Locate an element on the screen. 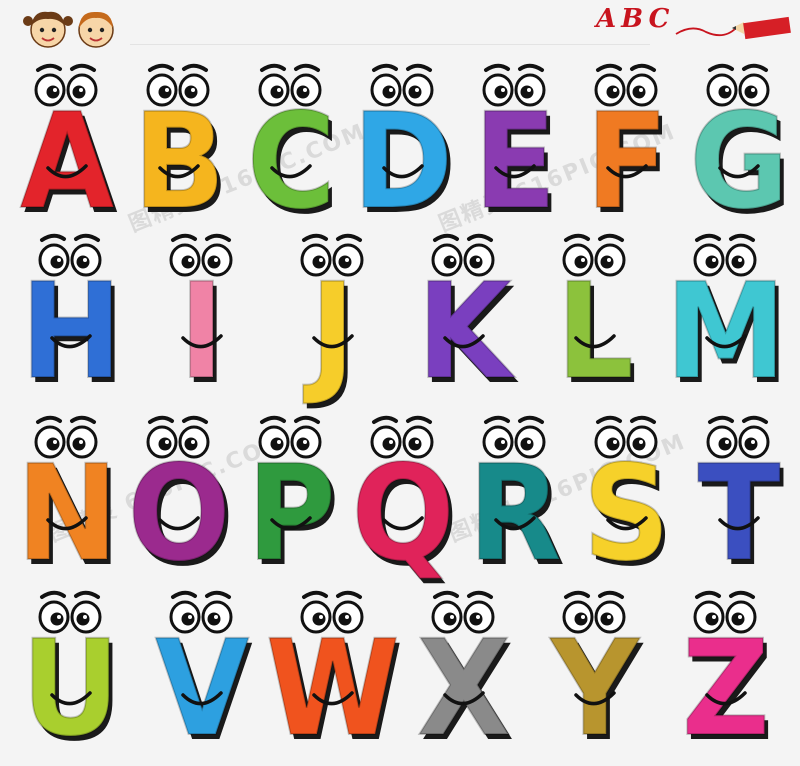 This screenshot has height=766, width=800. letter-l: L is located at coordinates (595, 313).